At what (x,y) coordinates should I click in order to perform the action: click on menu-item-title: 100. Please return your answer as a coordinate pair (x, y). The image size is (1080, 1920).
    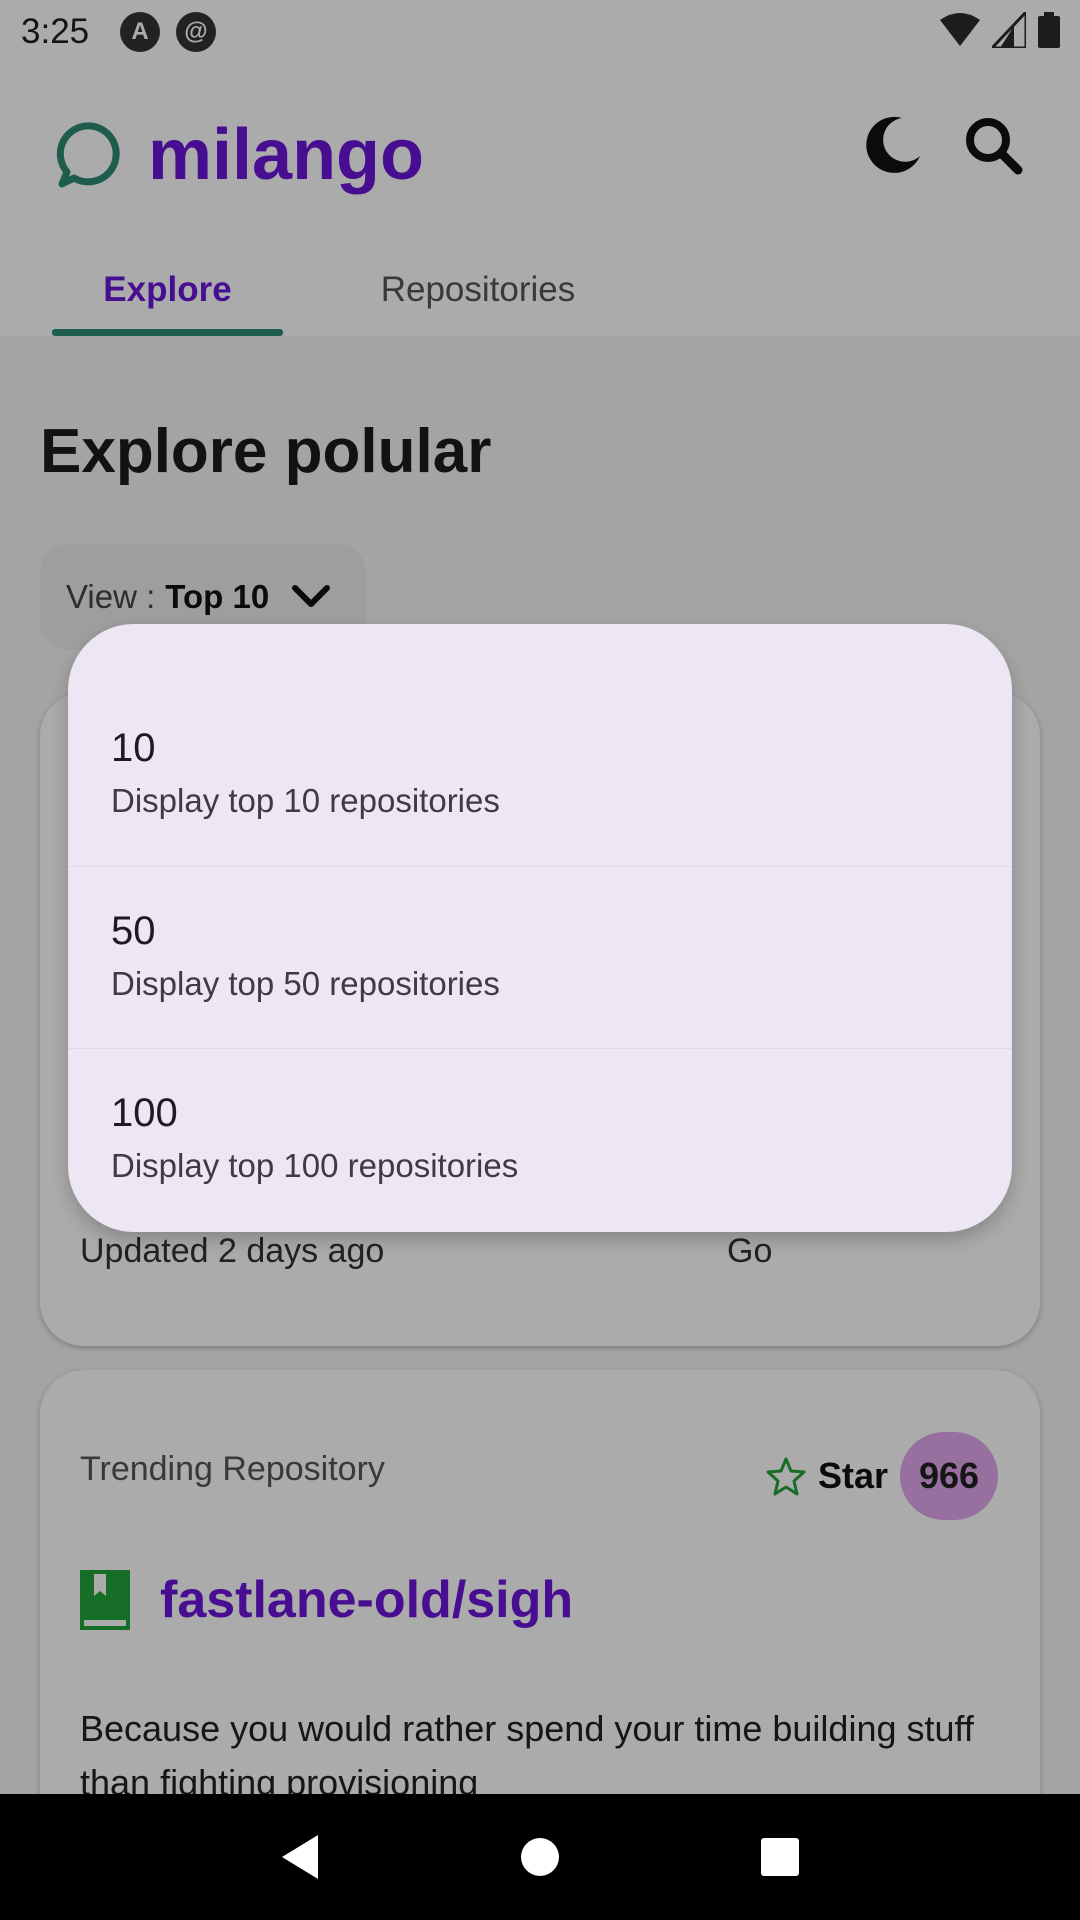
    Looking at the image, I should click on (144, 1113).